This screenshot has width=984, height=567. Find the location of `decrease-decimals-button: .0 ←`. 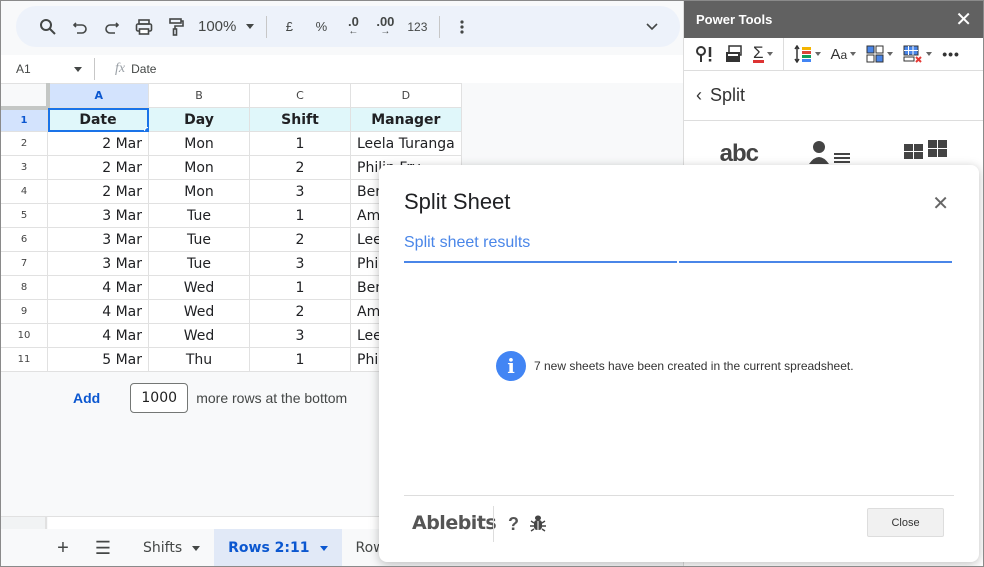

decrease-decimals-button: .0 ← is located at coordinates (353, 27).